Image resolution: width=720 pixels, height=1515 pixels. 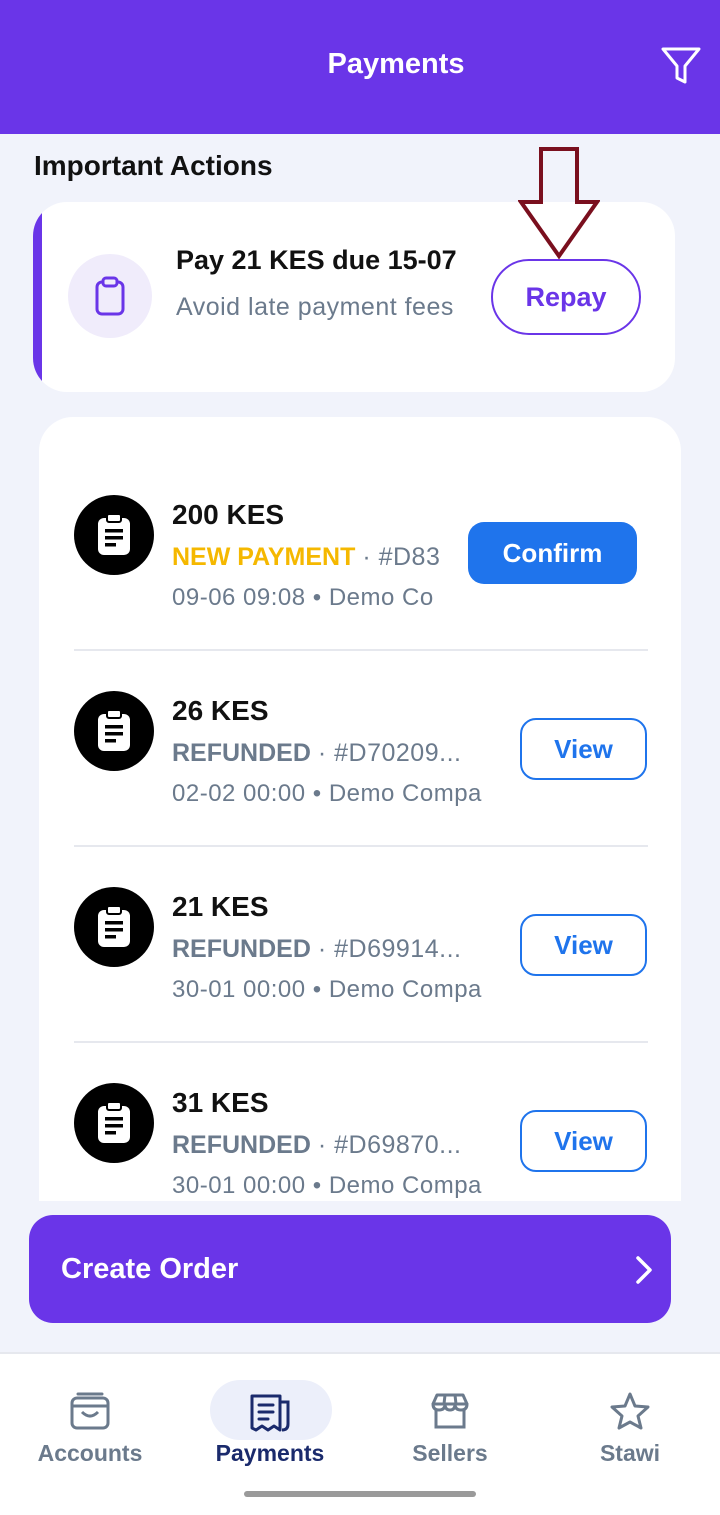 What do you see at coordinates (264, 557) in the screenshot?
I see `status-badge: NEW PAYMENT` at bounding box center [264, 557].